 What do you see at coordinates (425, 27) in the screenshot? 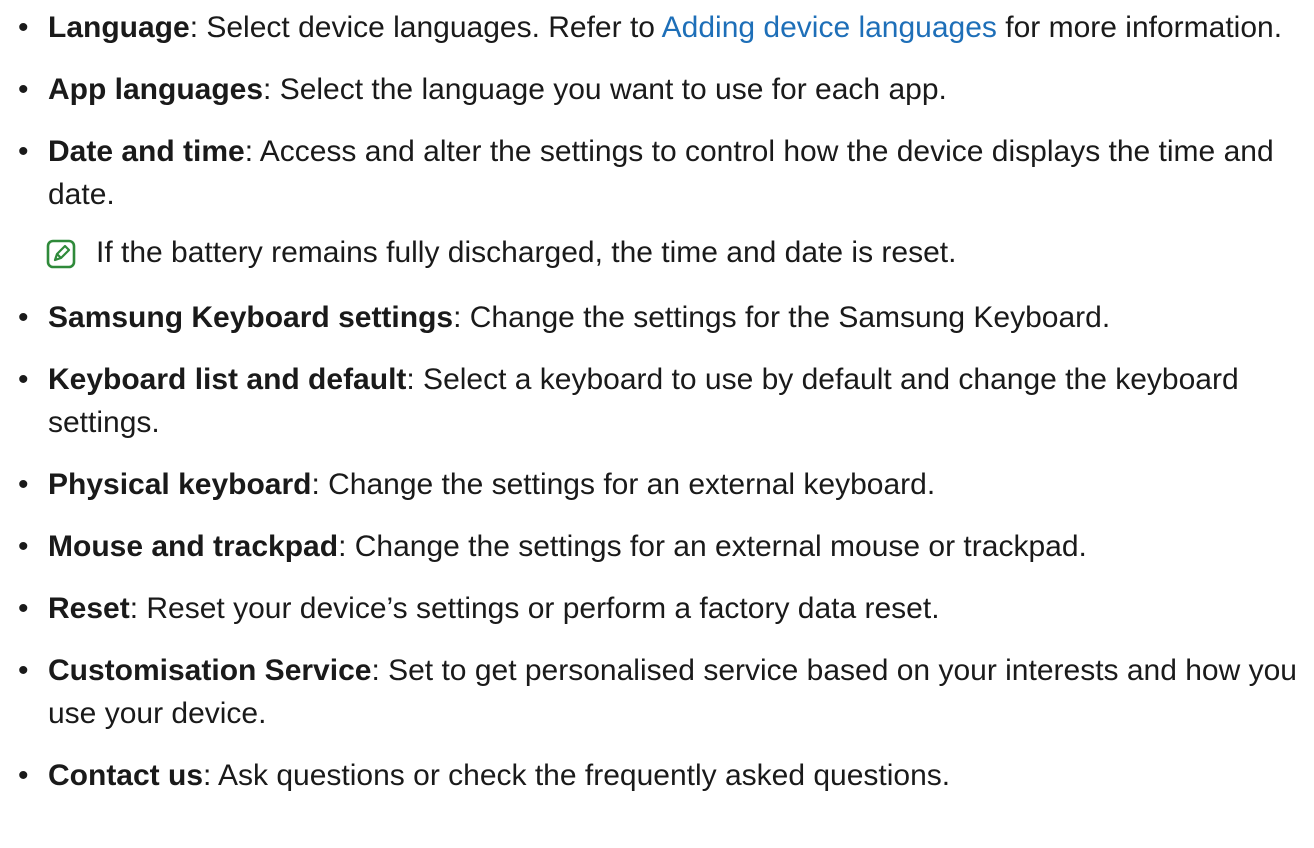
I see `item-text: : Select device languages. Refer to` at bounding box center [425, 27].